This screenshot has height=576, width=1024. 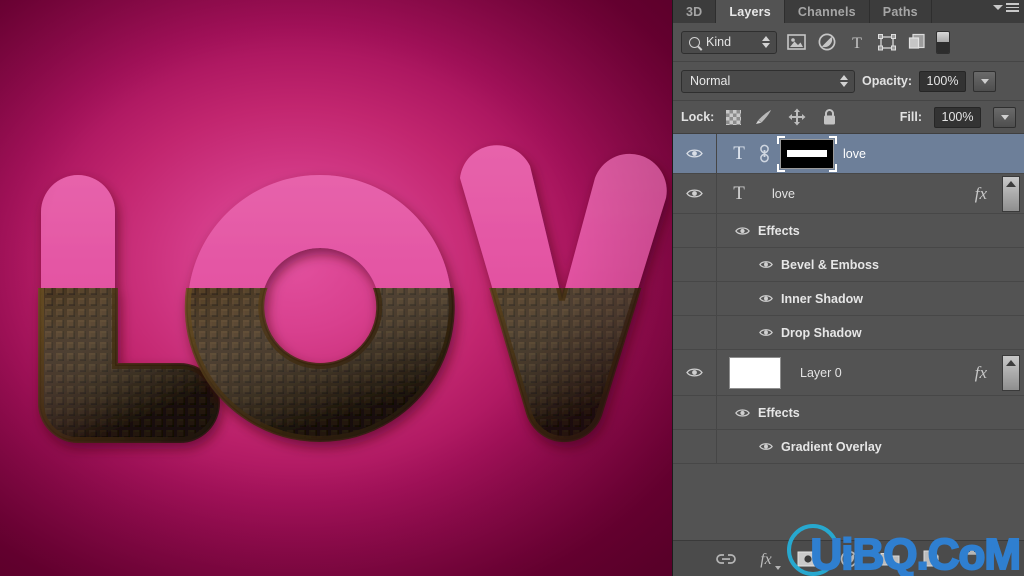 What do you see at coordinates (826, 42) in the screenshot?
I see `adjustment-layer-filter-icon` at bounding box center [826, 42].